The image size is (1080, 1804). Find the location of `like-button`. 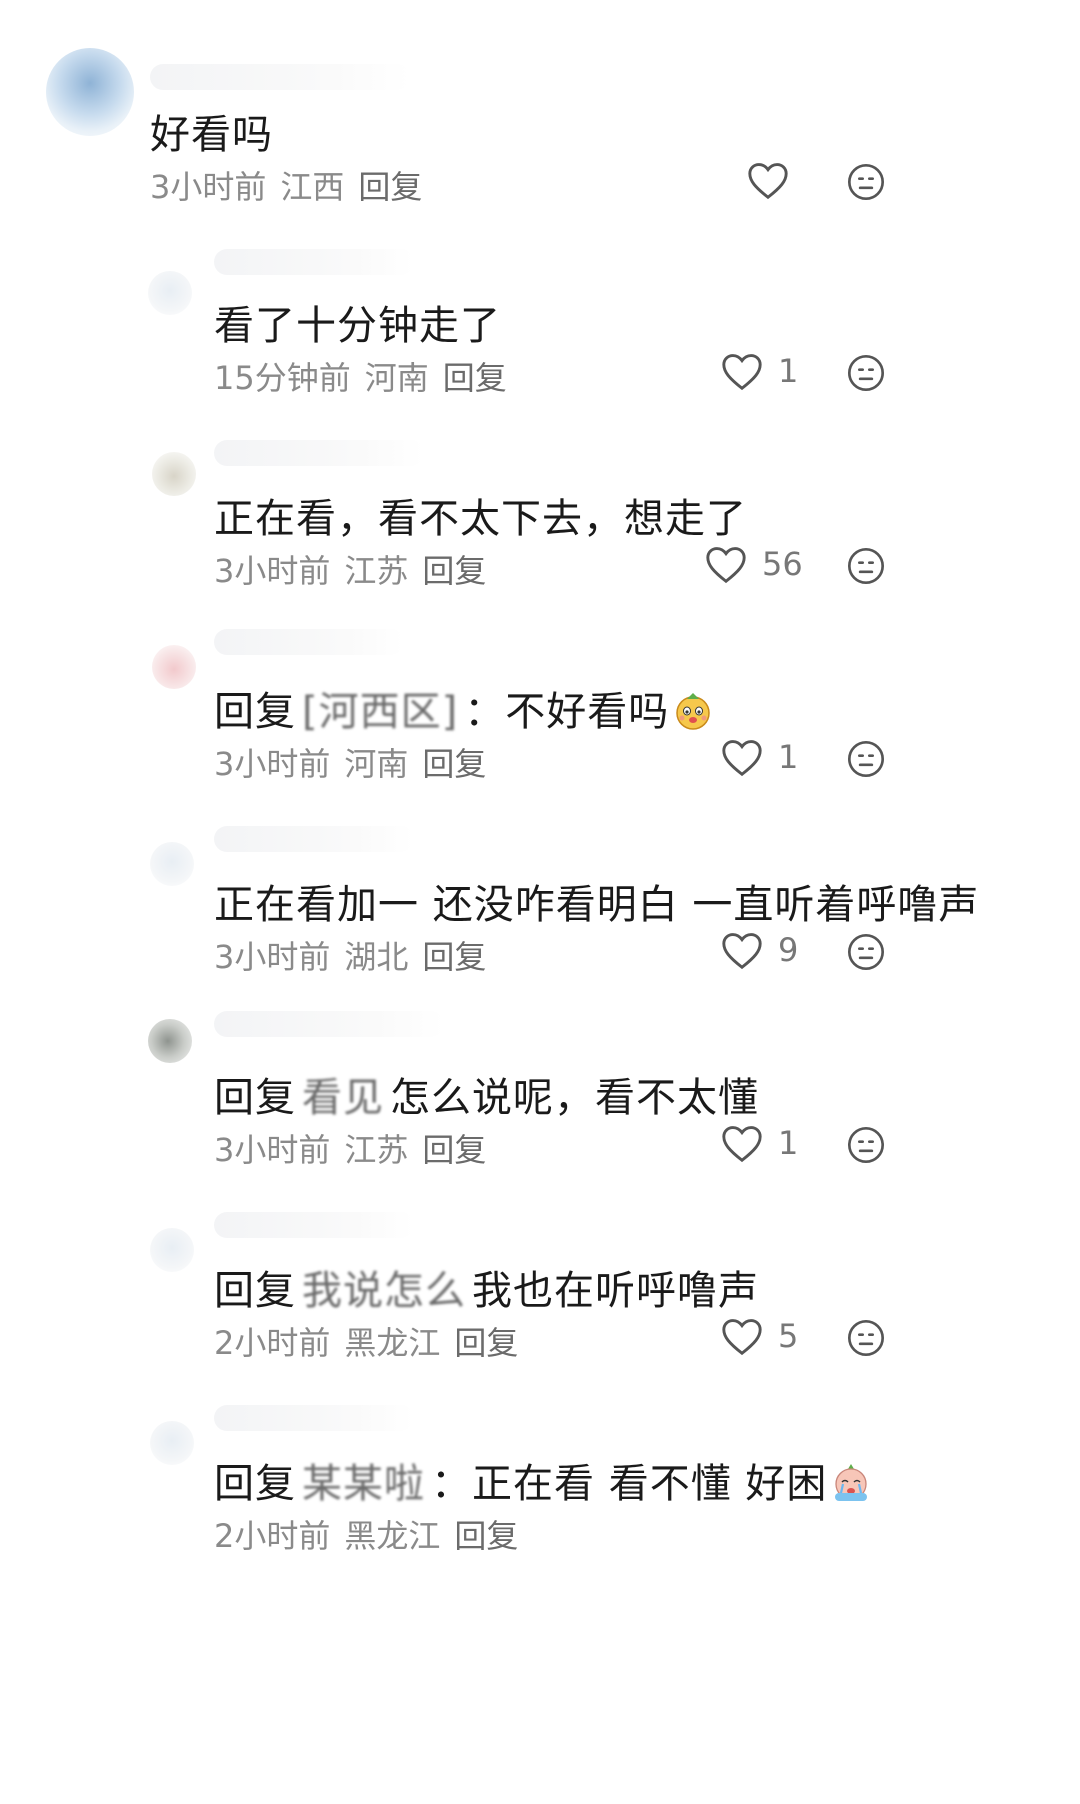

like-button is located at coordinates (775, 180).